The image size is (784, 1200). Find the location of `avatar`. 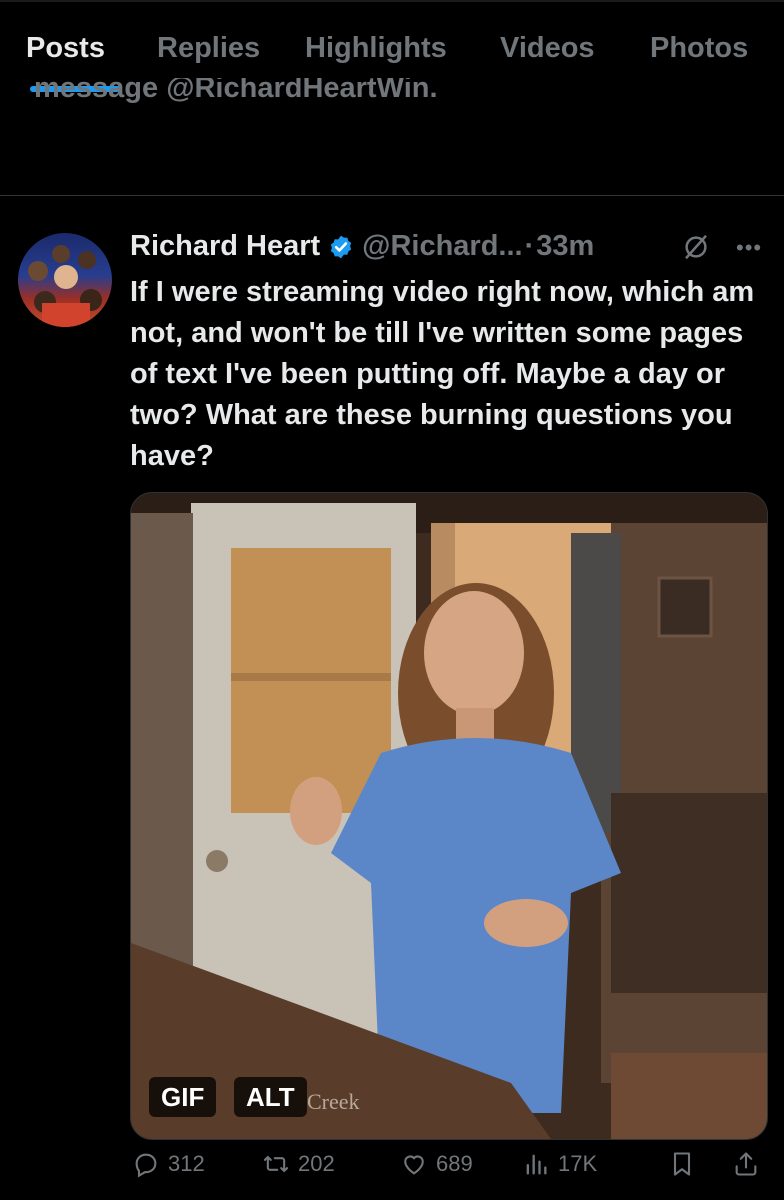

avatar is located at coordinates (65, 280).